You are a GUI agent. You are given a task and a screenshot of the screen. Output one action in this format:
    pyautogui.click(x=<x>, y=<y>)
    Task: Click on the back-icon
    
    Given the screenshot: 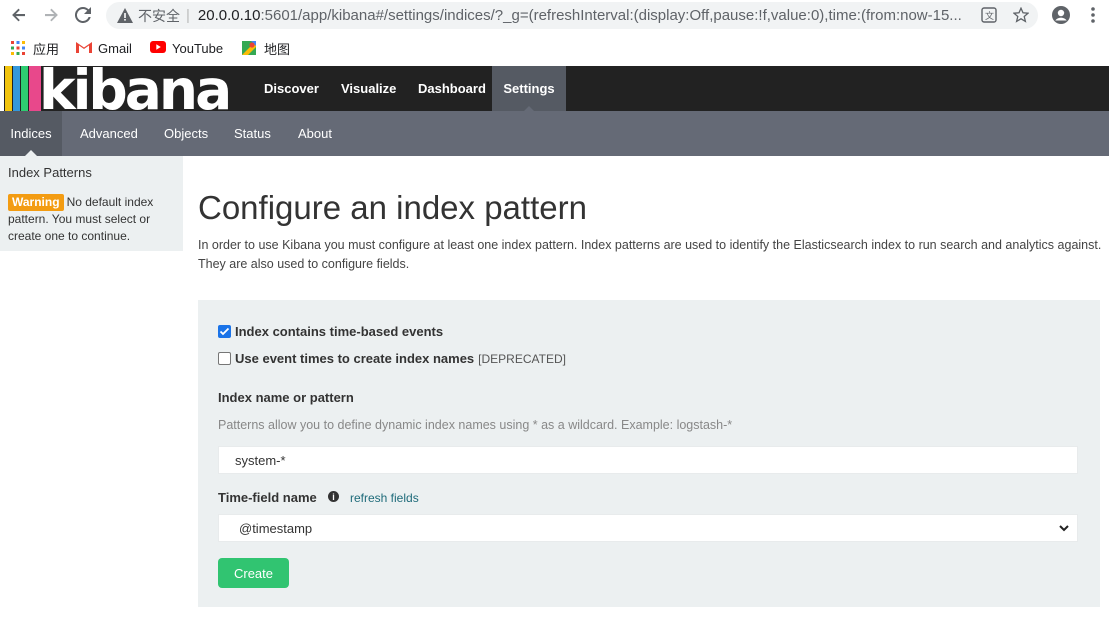 What is the action you would take?
    pyautogui.click(x=19, y=15)
    